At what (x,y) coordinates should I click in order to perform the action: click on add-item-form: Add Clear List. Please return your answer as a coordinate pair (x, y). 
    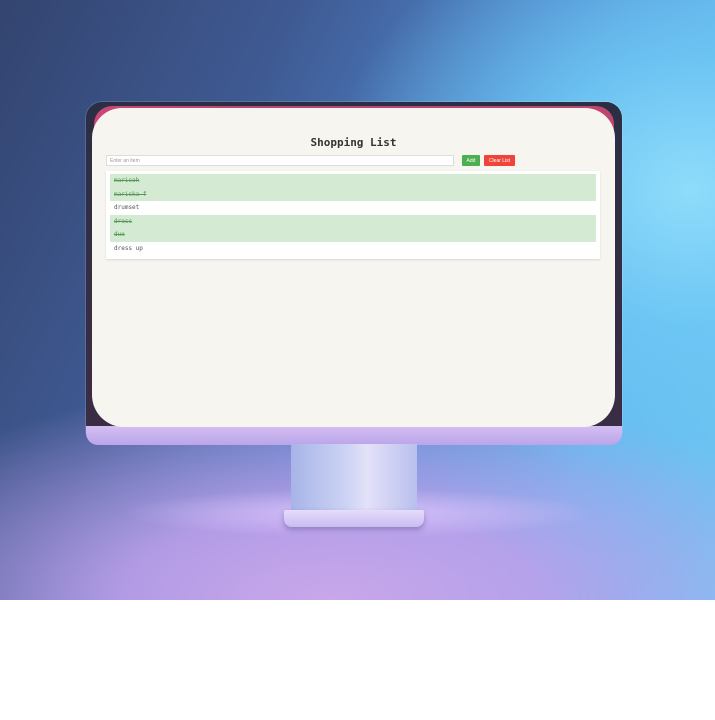
    Looking at the image, I should click on (316, 160).